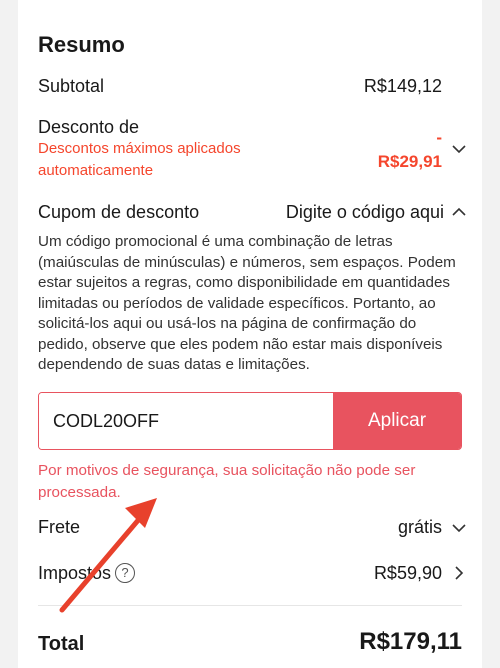 Image resolution: width=500 pixels, height=668 pixels. Describe the element at coordinates (81, 44) in the screenshot. I see `summary-title: Resumo` at that location.